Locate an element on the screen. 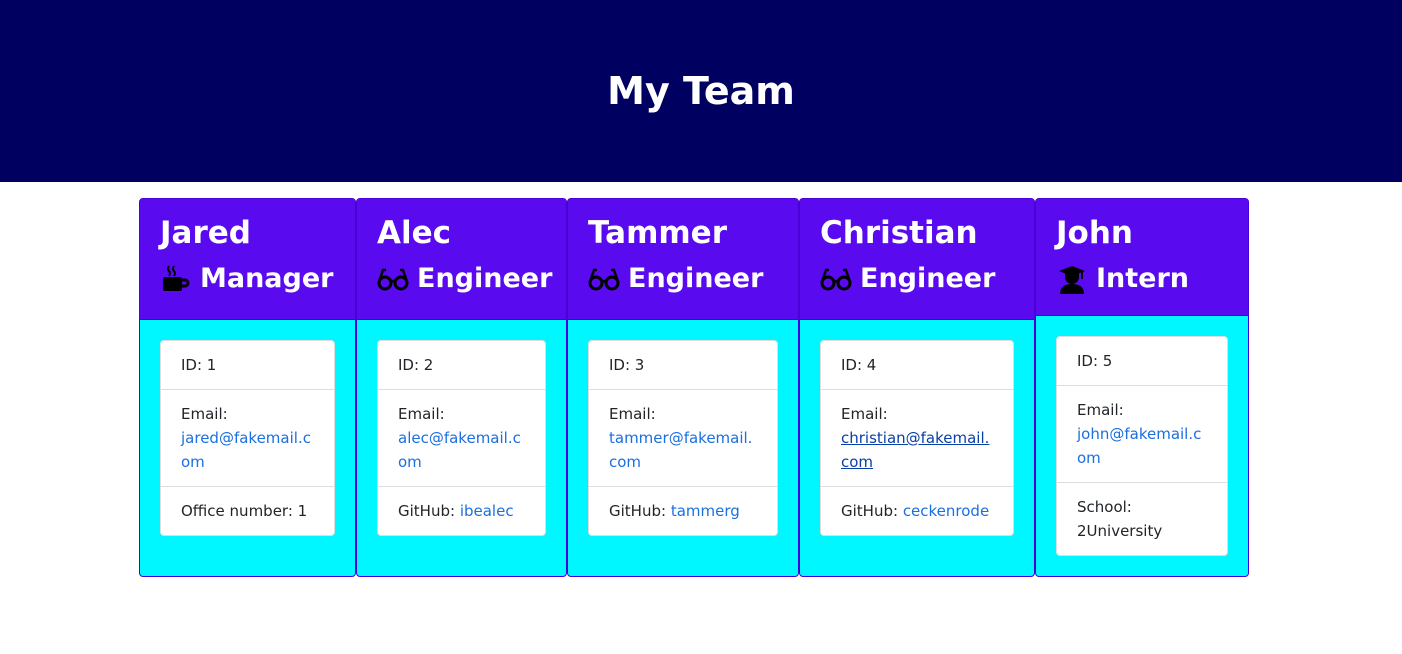 The image size is (1402, 654). card-header: John Intern is located at coordinates (1142, 257).